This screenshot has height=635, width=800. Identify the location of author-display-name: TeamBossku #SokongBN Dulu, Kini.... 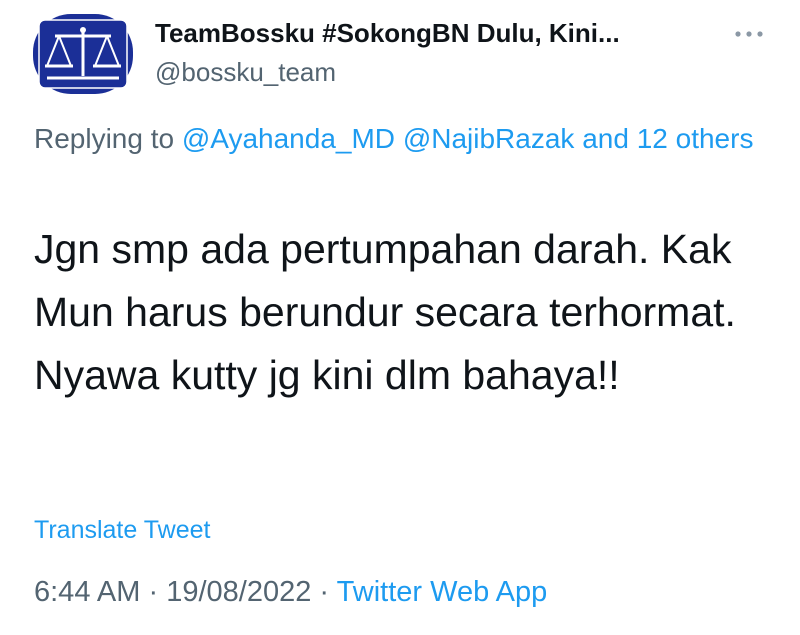
(387, 33).